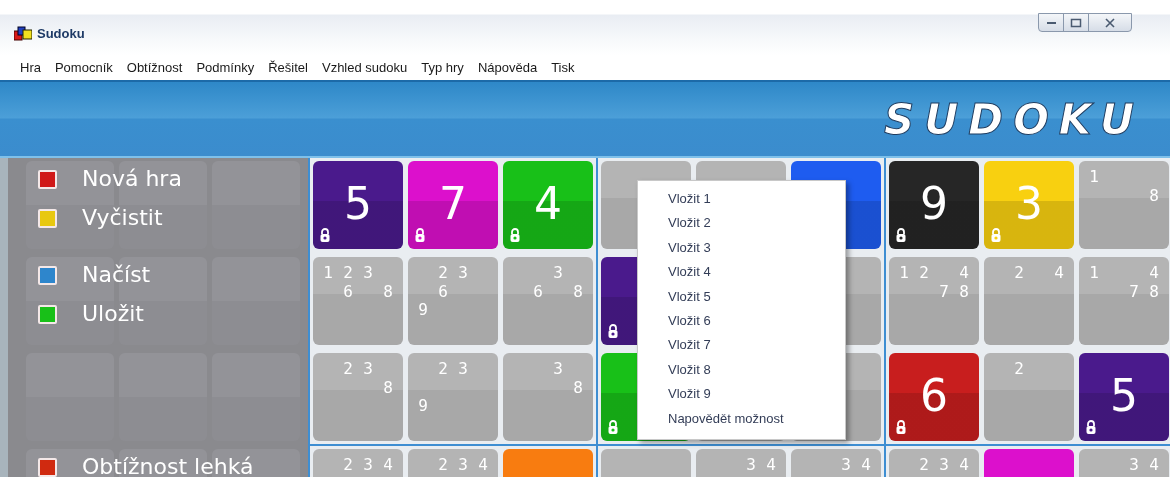 Image resolution: width=1170 pixels, height=477 pixels. What do you see at coordinates (548, 204) in the screenshot?
I see `cell-digit: 4` at bounding box center [548, 204].